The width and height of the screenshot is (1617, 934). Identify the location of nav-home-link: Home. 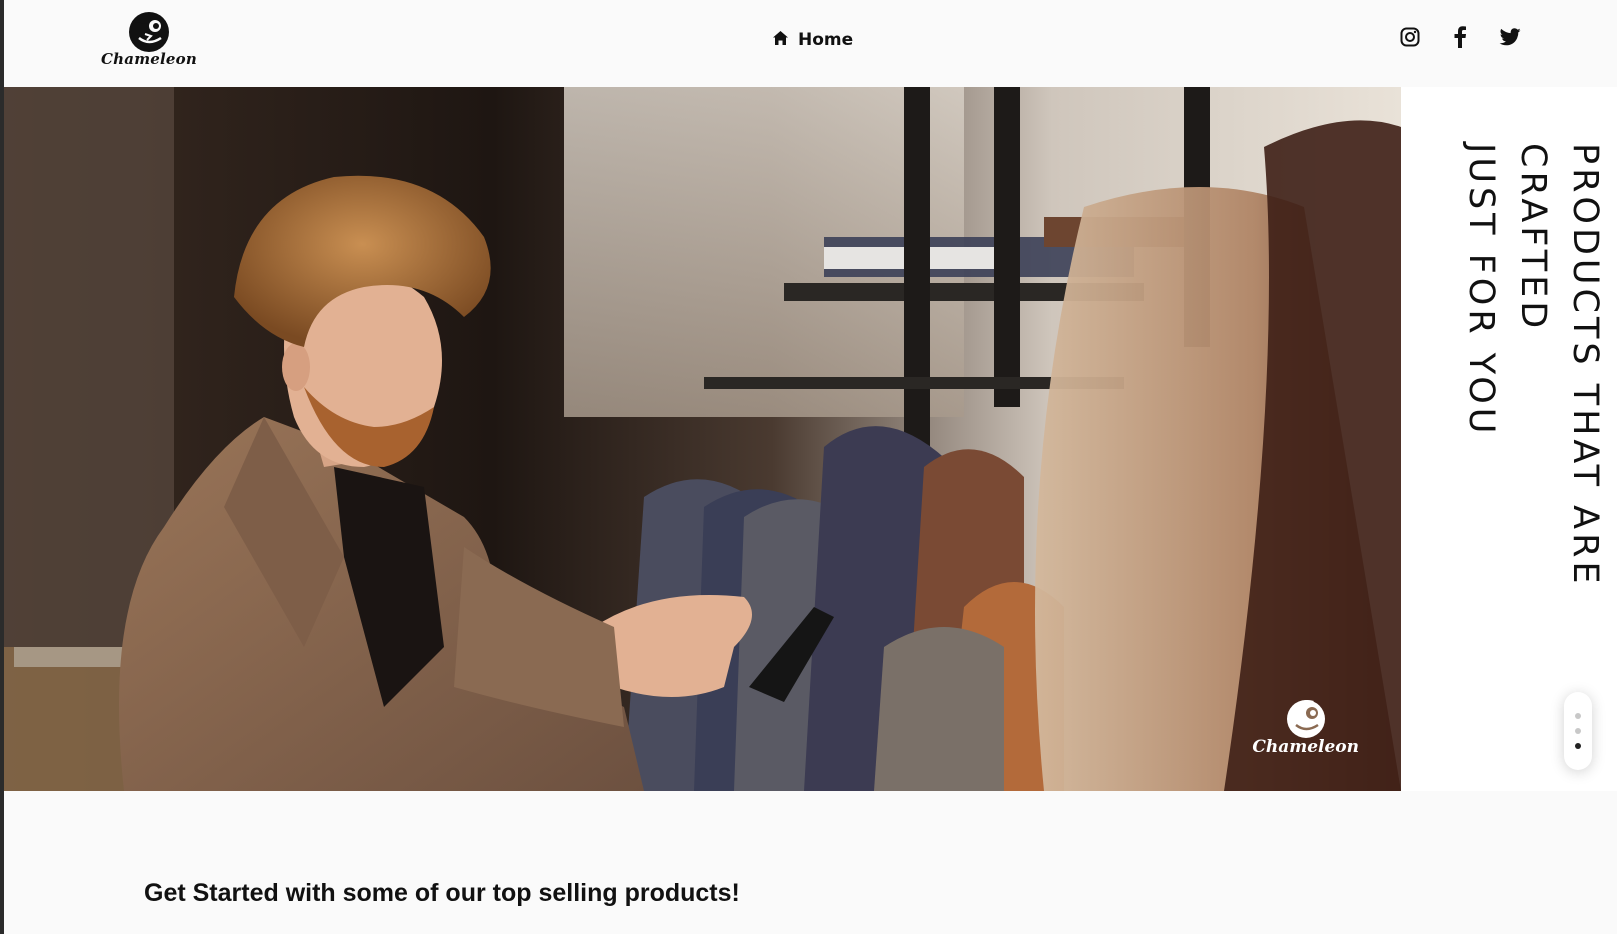
(812, 40).